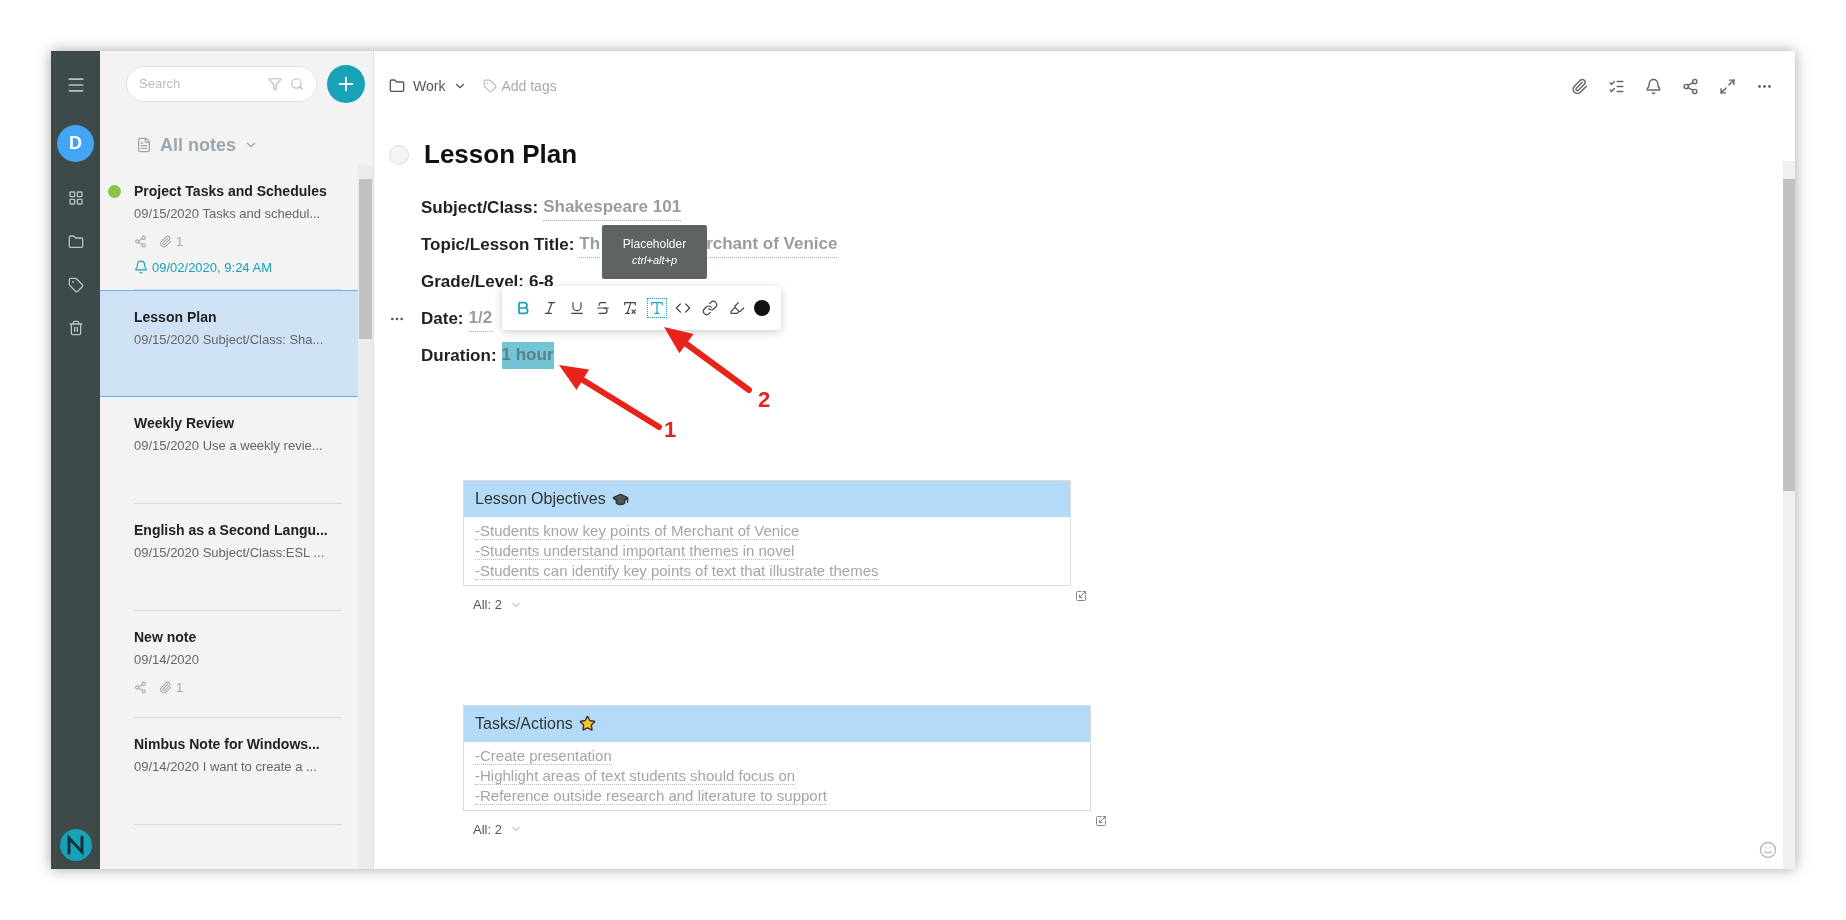  What do you see at coordinates (75, 143) in the screenshot?
I see `user-avatar: D` at bounding box center [75, 143].